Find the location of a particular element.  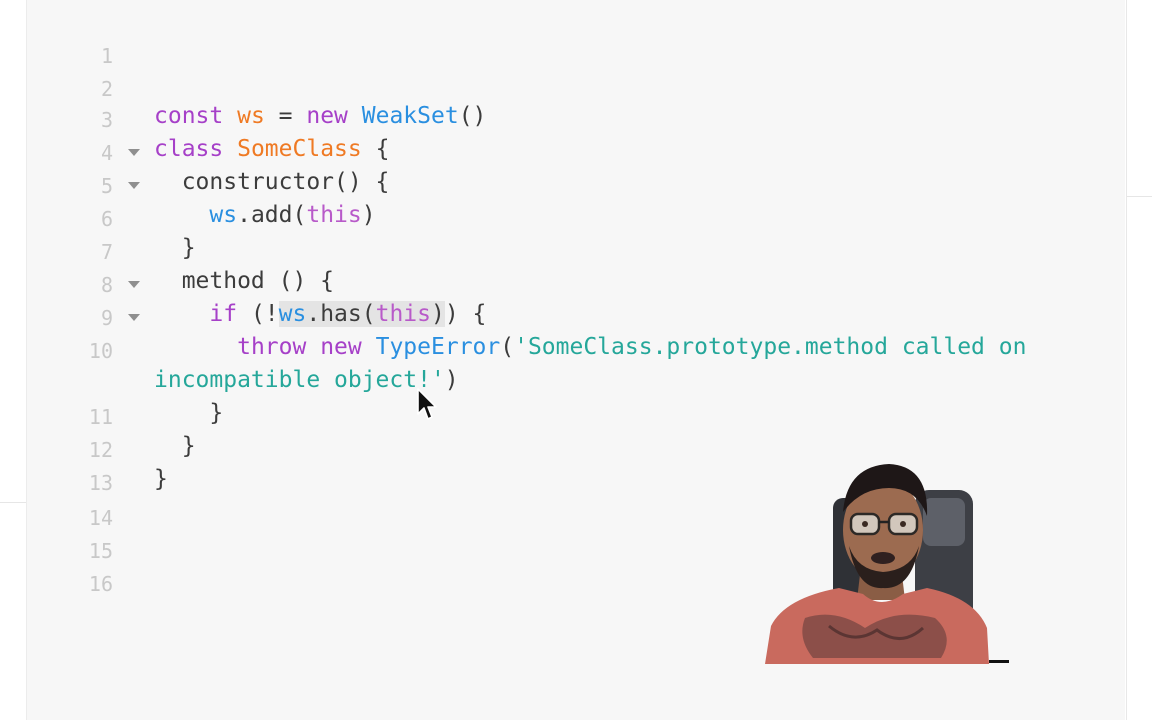

code-line: 2 is located at coordinates (576, 85).